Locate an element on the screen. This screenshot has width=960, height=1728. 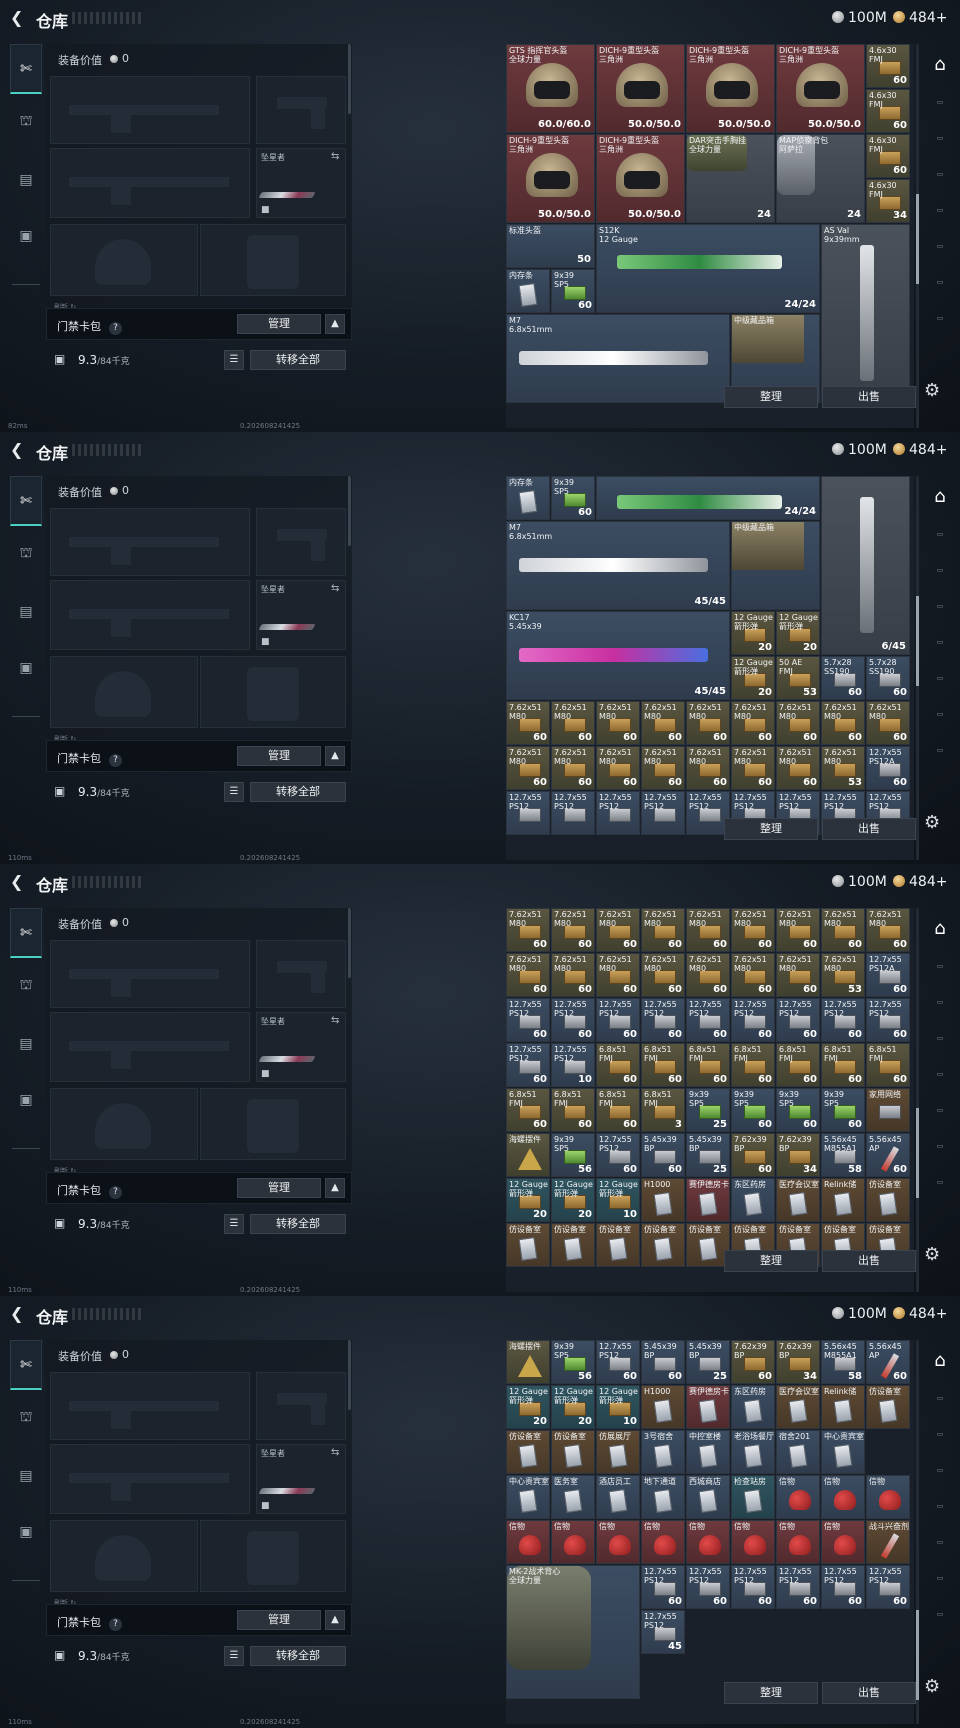
swap-icon: ⇆ is located at coordinates (335, 588).